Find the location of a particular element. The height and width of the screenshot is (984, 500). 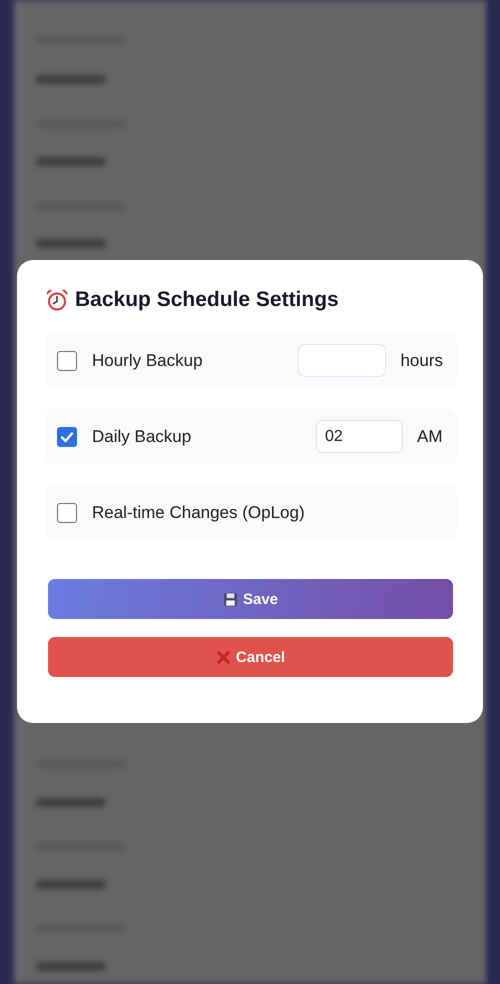

option-label: Real-time Changes (OpLog) is located at coordinates (199, 512).